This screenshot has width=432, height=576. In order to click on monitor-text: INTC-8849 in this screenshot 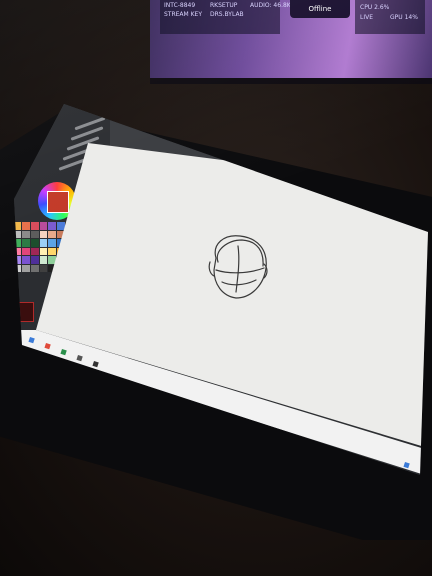, I will do `click(180, 5)`.